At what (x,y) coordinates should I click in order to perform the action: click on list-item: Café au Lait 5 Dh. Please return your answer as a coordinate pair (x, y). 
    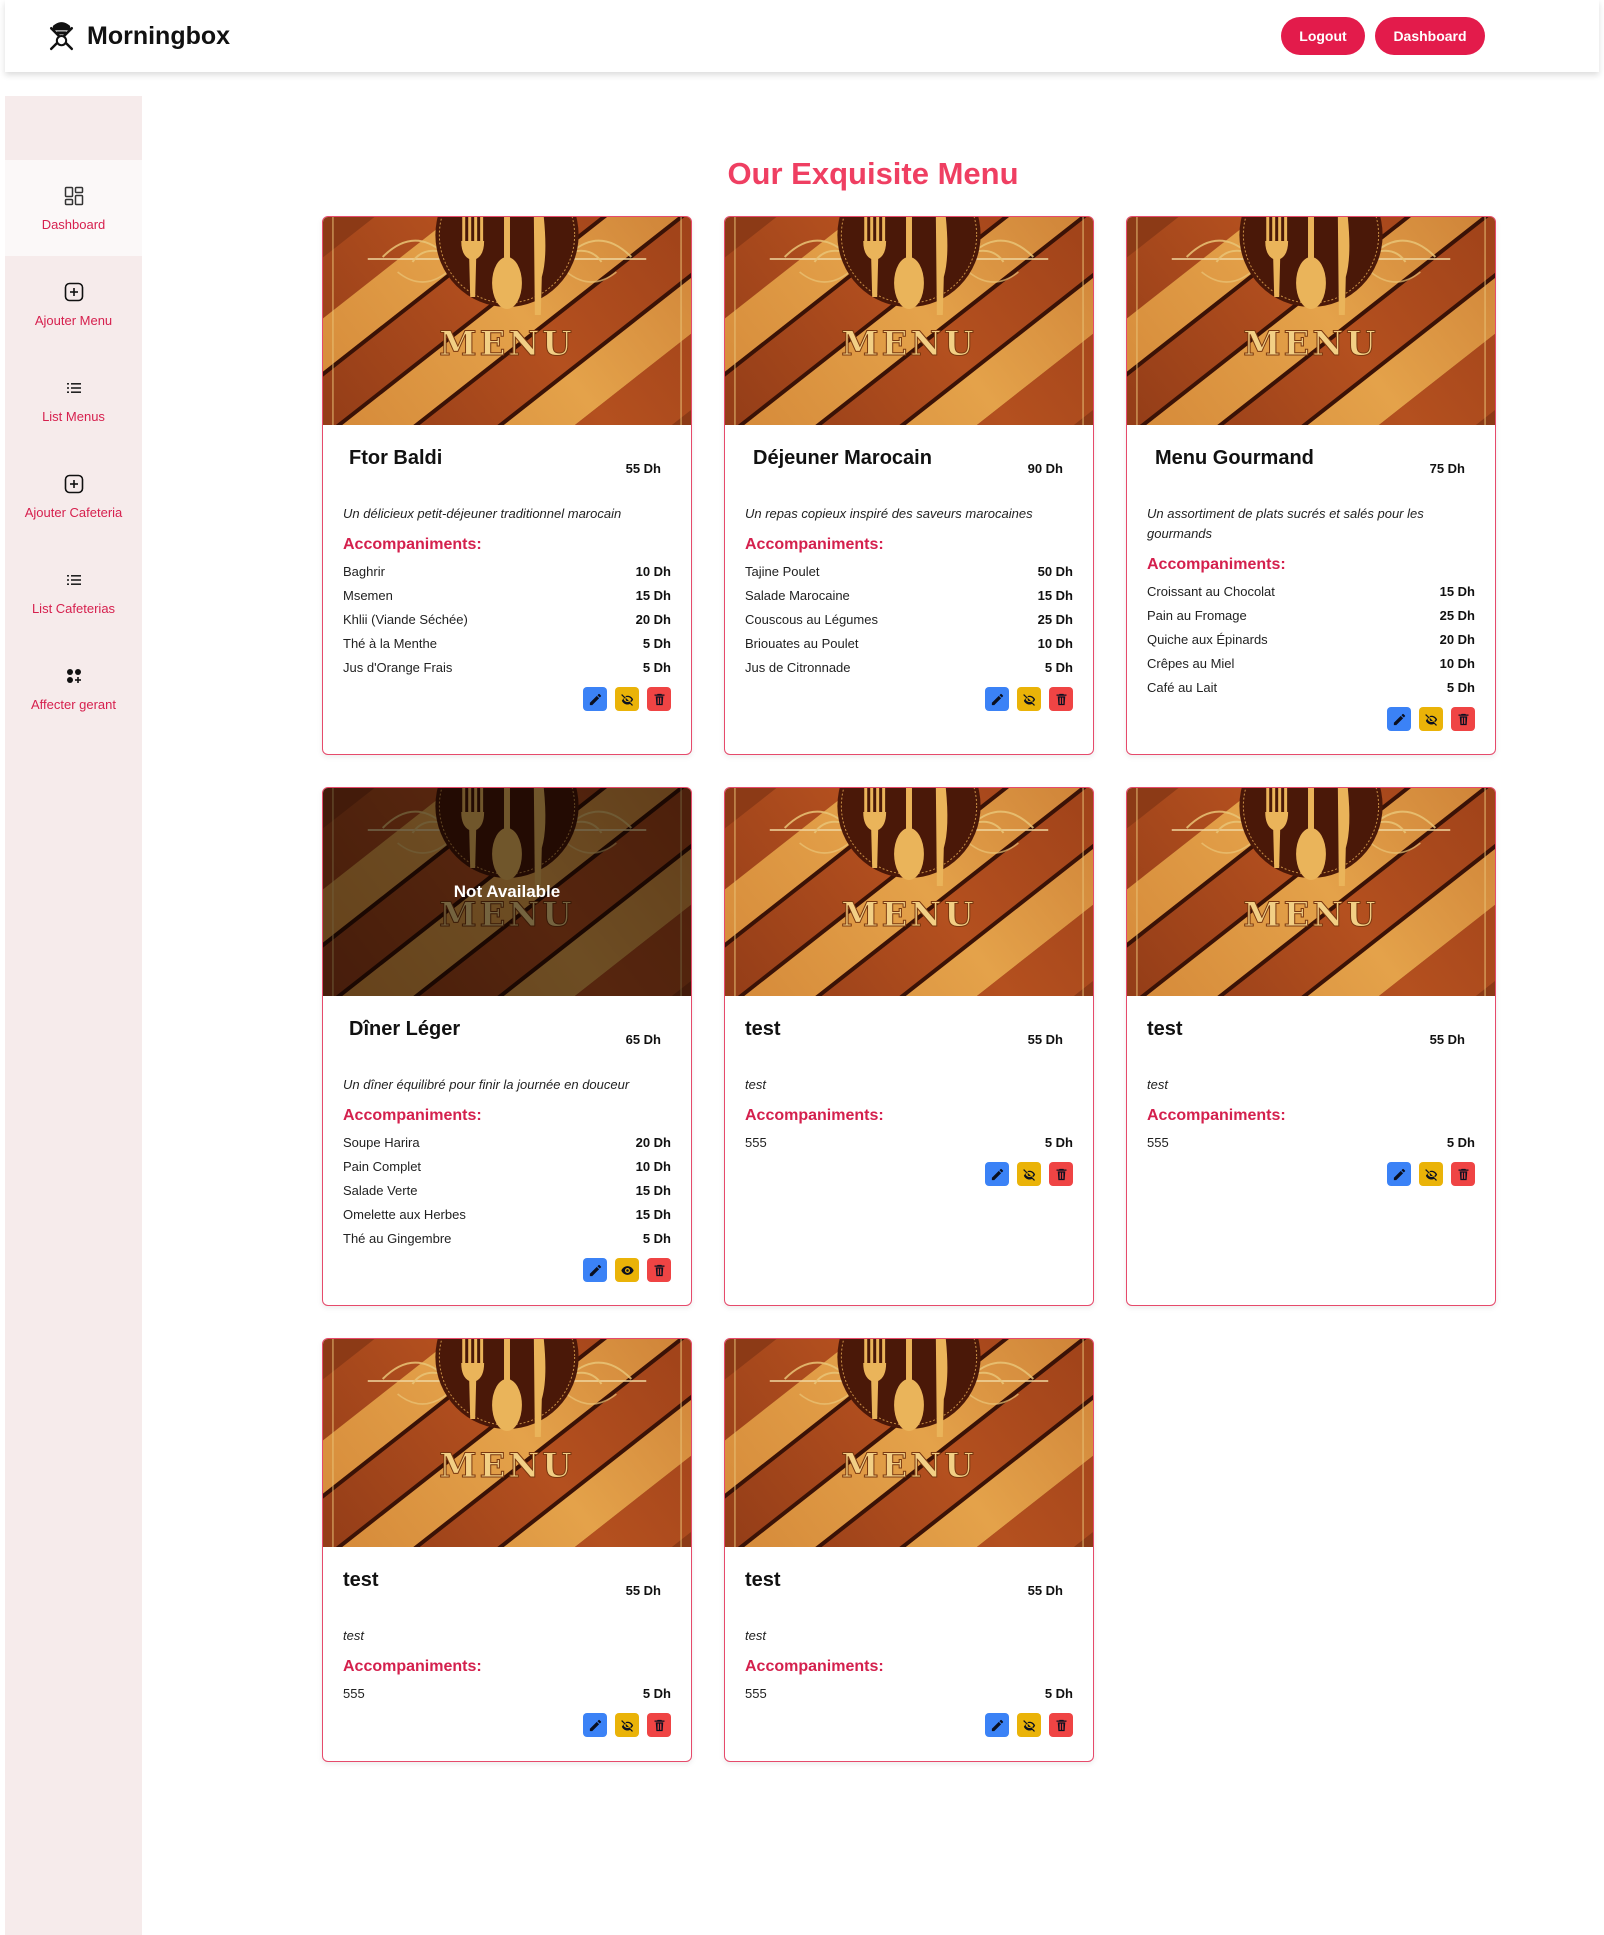
    Looking at the image, I should click on (1311, 687).